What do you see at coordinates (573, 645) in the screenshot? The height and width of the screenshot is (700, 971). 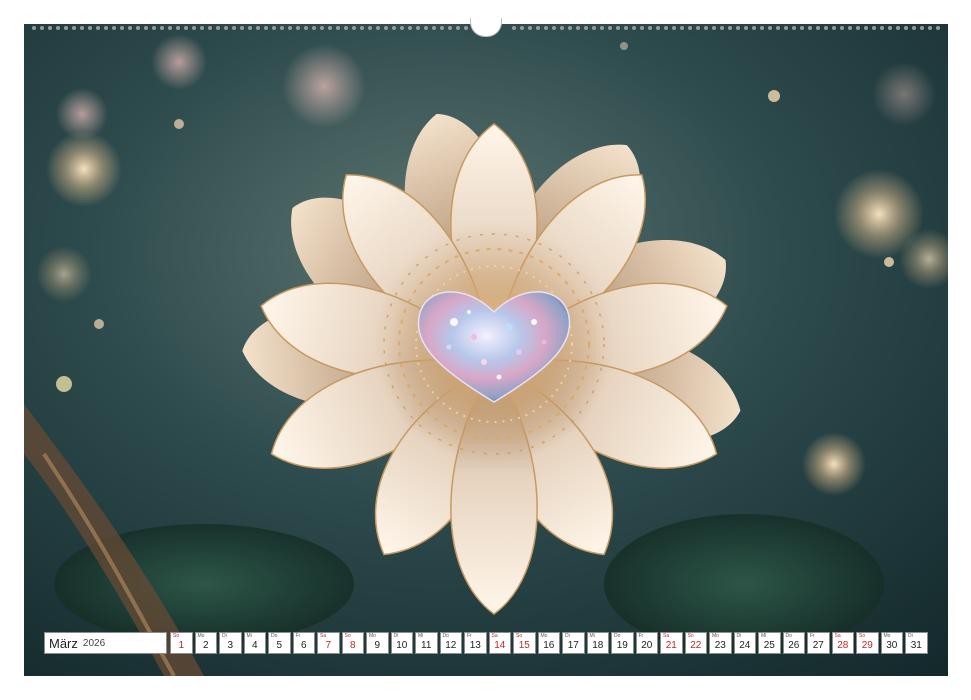 I see `day-number: 17` at bounding box center [573, 645].